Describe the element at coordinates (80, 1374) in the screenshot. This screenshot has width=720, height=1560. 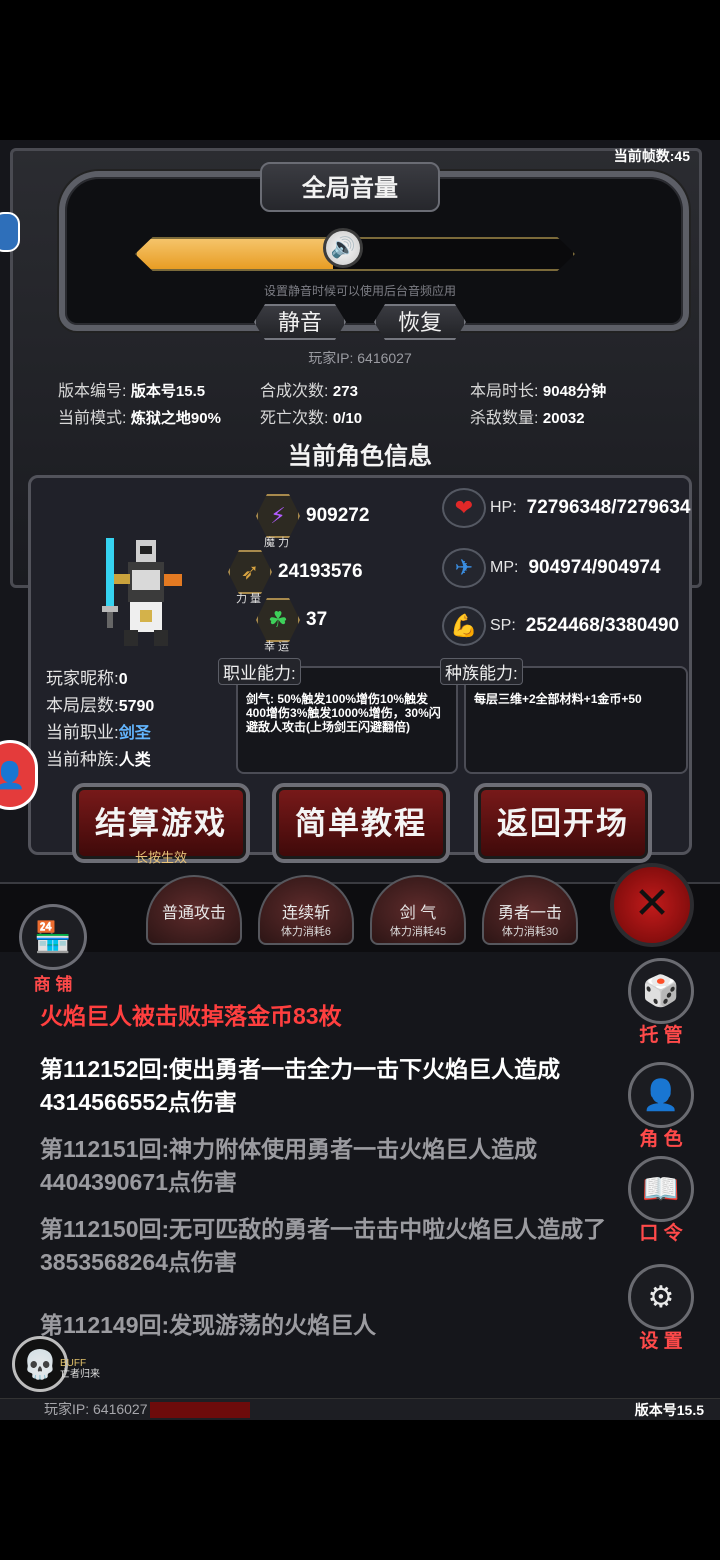
I see `buff-name: 亡者归来` at that location.